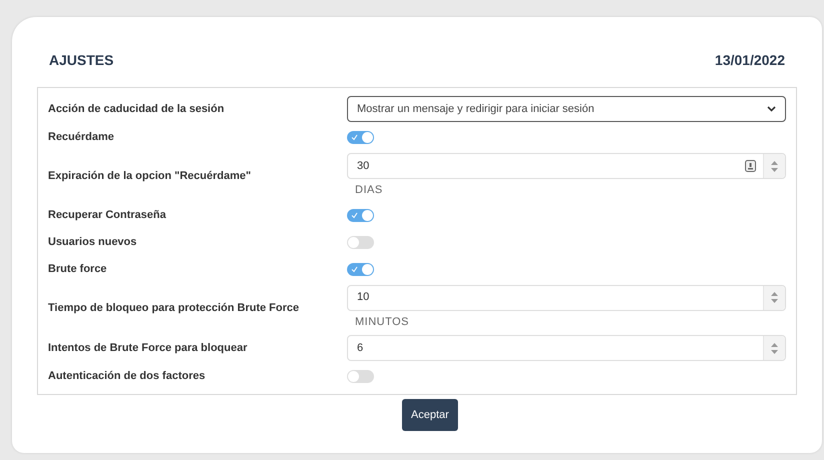  I want to click on page-title: AJUSTES, so click(81, 60).